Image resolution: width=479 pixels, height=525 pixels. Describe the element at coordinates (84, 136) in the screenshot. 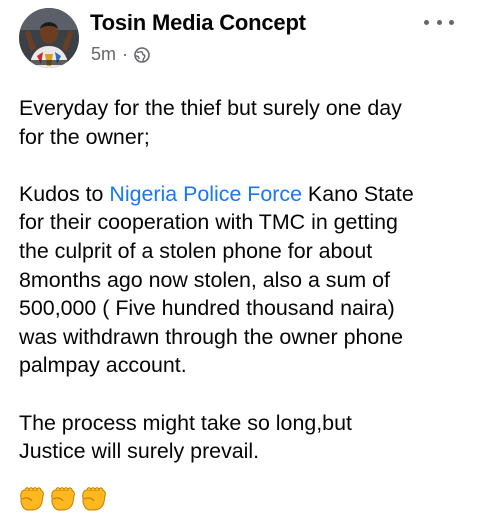

I see `body-line: for the owner;` at that location.